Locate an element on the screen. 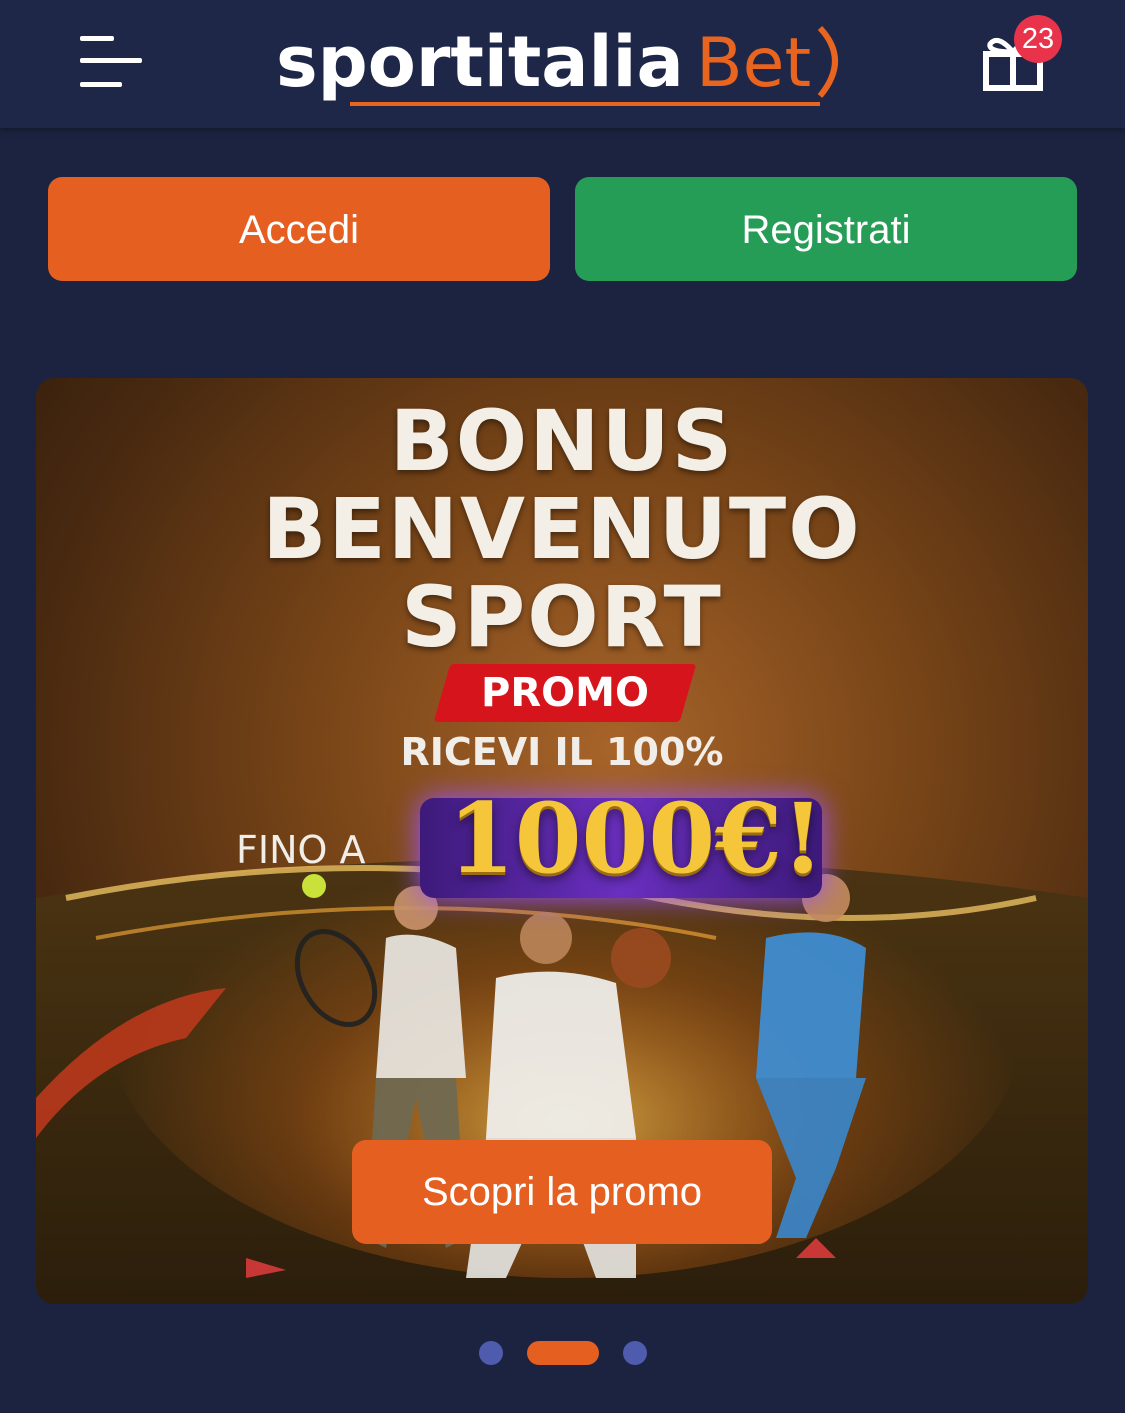 The image size is (1125, 1413). banner-amount-prefix: FINO A is located at coordinates (301, 850).